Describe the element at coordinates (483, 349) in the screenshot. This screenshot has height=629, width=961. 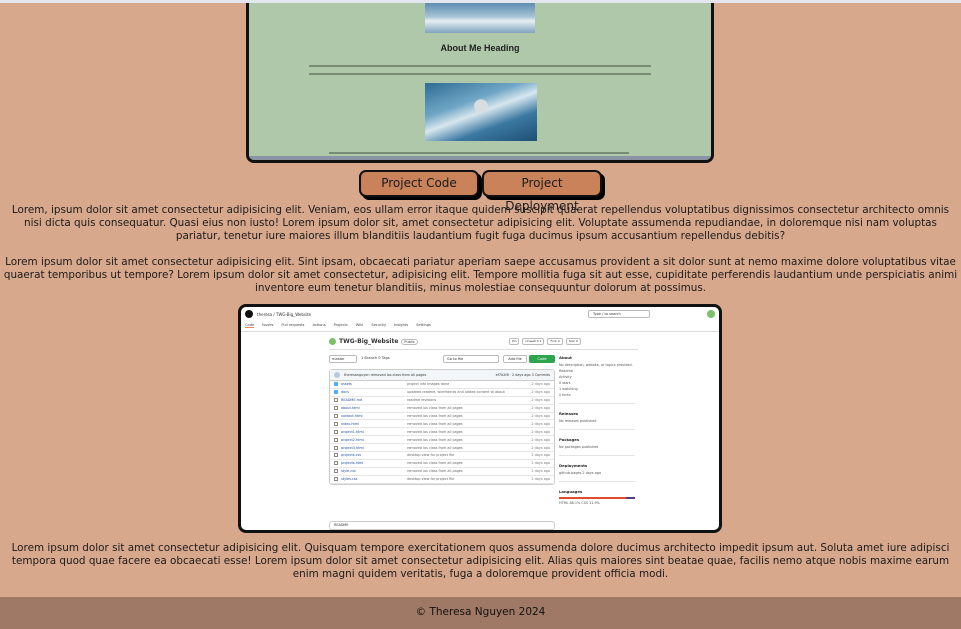
I see `divider` at that location.